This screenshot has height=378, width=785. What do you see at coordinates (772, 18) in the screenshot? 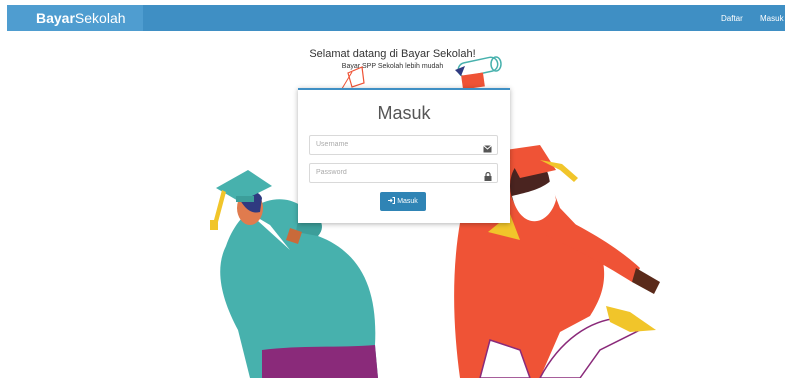
I see `nav-link-masuk: Masuk` at bounding box center [772, 18].